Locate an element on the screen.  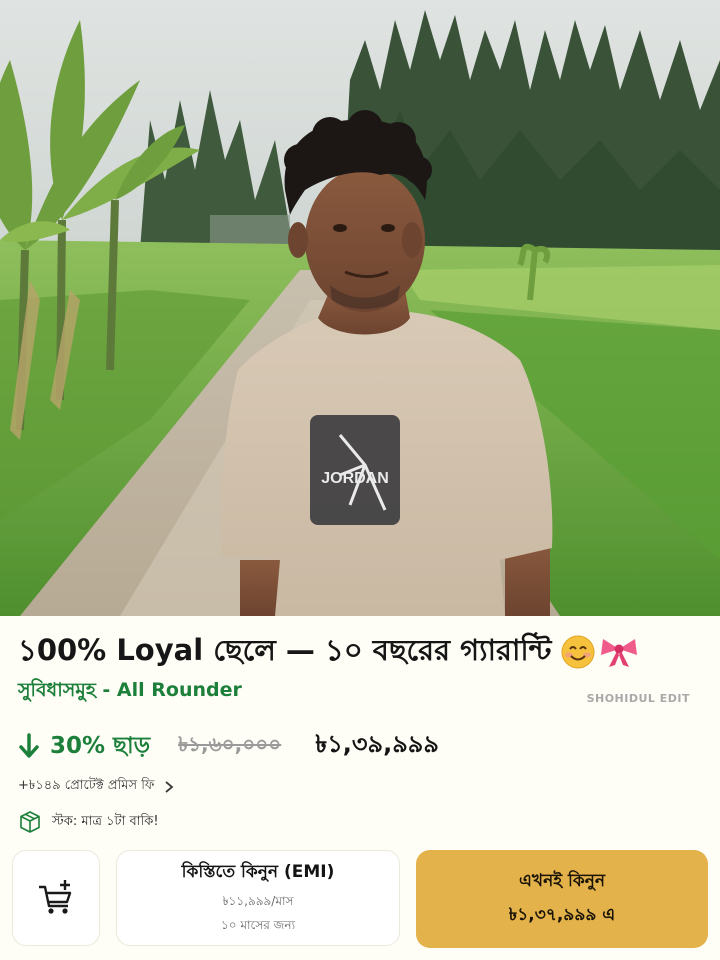
cart-add-icon is located at coordinates (55, 897).